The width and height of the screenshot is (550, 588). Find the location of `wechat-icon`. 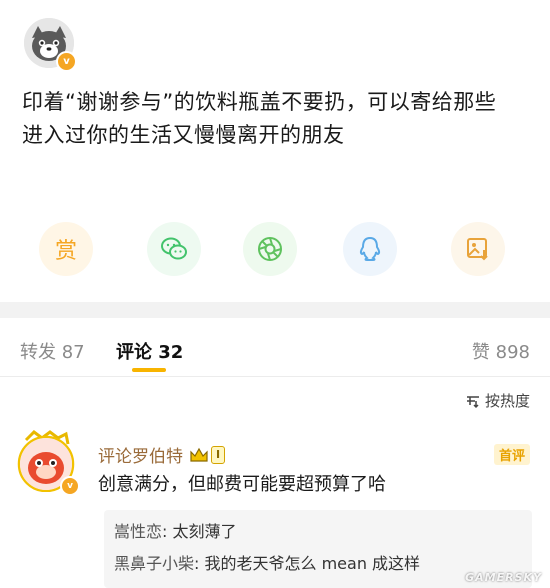

wechat-icon is located at coordinates (174, 248).